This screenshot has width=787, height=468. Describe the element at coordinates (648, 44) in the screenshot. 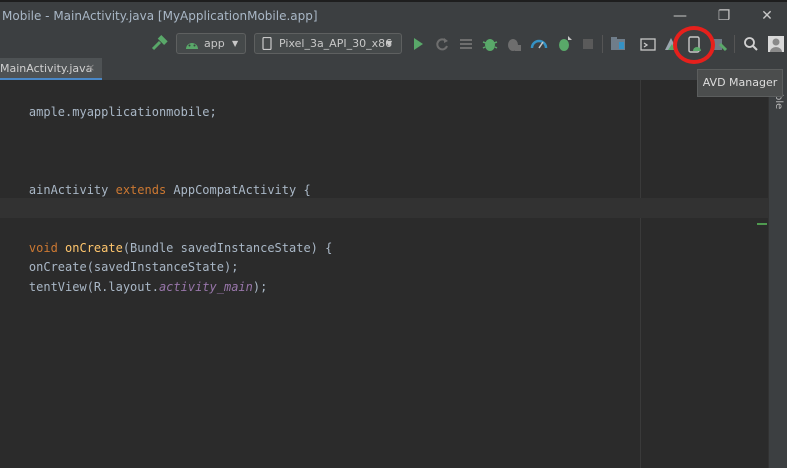

I see `sync-icon` at that location.